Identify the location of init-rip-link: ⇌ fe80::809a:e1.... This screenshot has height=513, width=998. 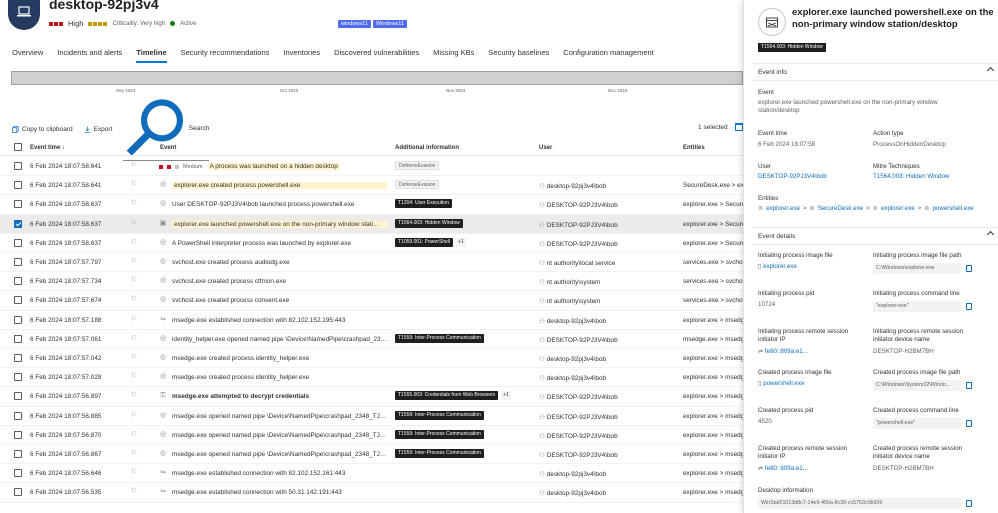
(783, 352).